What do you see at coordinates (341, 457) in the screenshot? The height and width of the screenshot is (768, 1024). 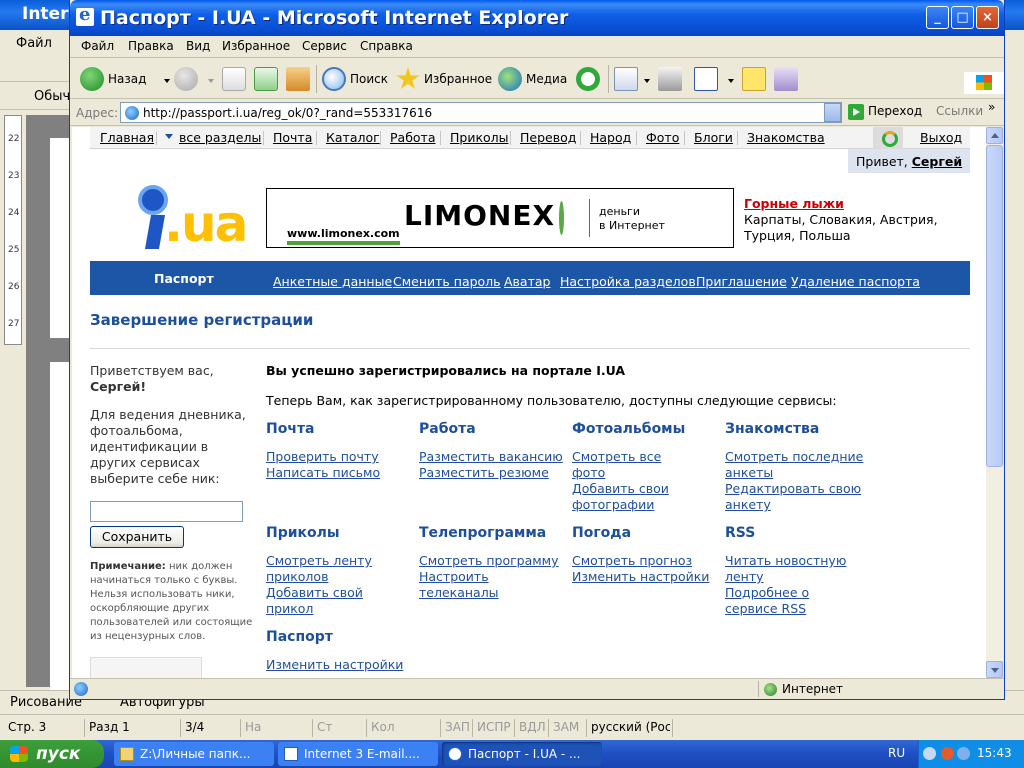 I see `service-link: Проверить почту` at bounding box center [341, 457].